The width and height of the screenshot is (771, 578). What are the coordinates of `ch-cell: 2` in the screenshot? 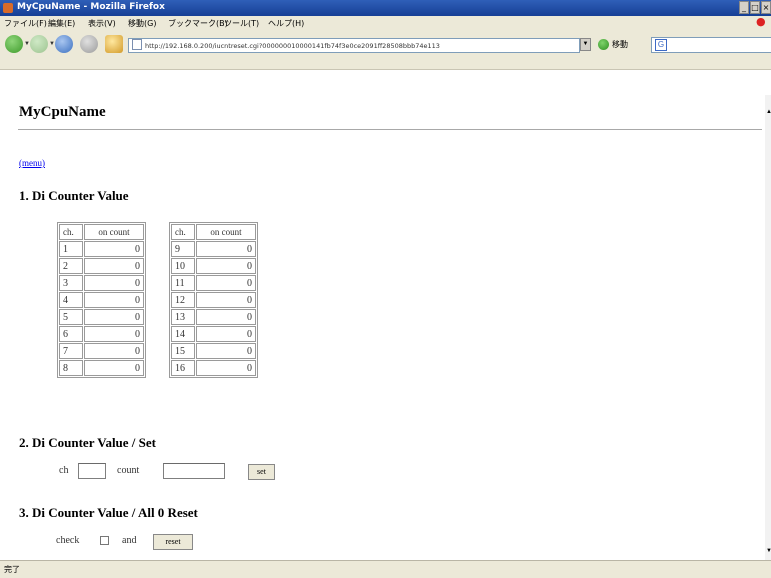 It's located at (71, 266).